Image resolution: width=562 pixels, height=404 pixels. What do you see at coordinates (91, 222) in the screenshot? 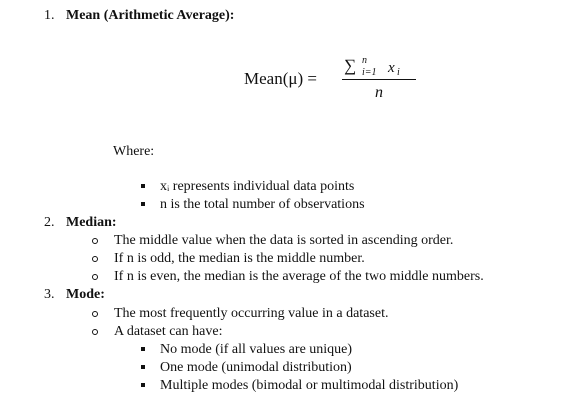
I see `median-heading: Median:` at bounding box center [91, 222].